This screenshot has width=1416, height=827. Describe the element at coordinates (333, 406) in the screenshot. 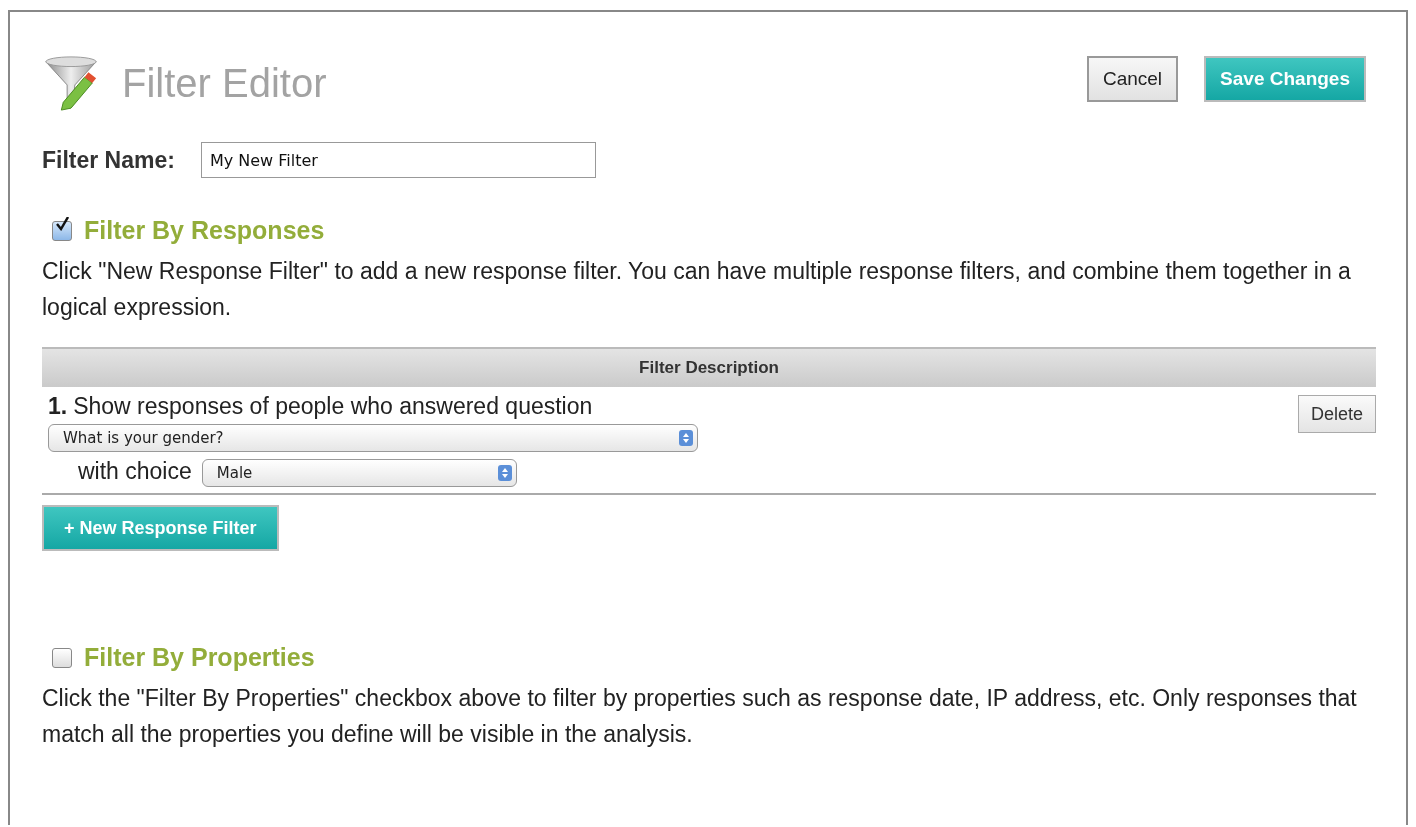

I see `row-text: Show responses of people who answered question` at that location.